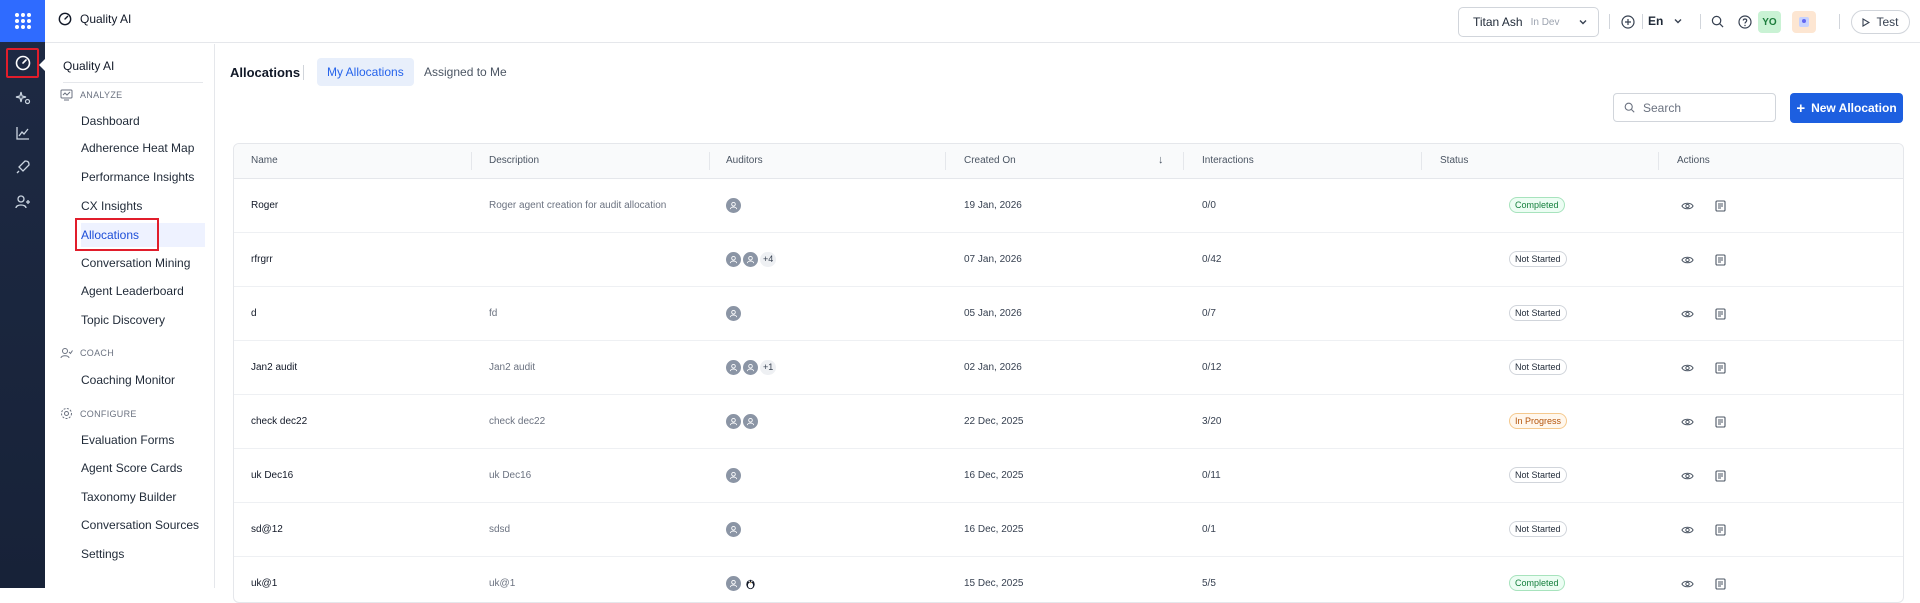  Describe the element at coordinates (143, 206) in the screenshot. I see `sidebar-item-cx-insights: CX Insights` at that location.